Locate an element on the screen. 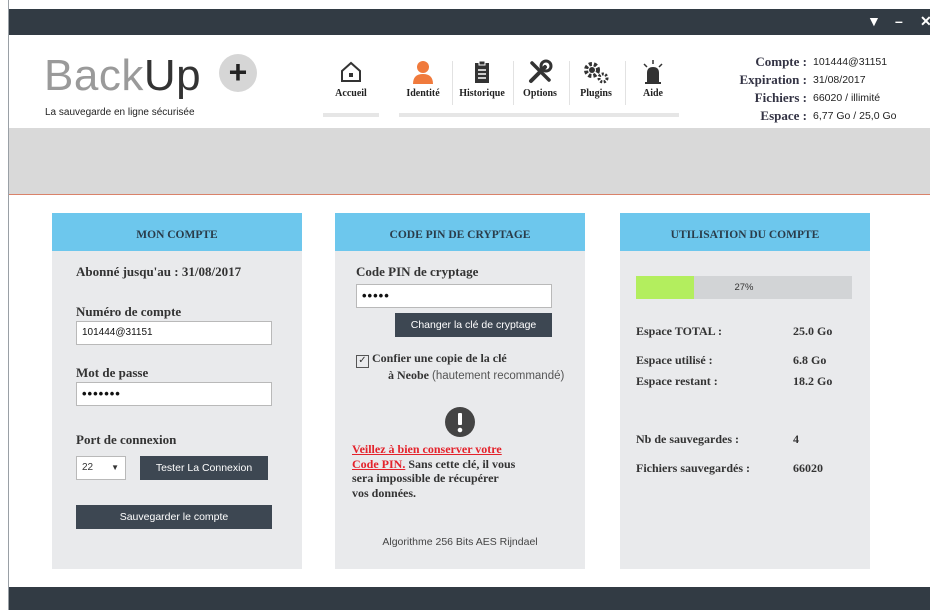 This screenshot has width=930, height=610. pin-input: ••••• is located at coordinates (454, 296).